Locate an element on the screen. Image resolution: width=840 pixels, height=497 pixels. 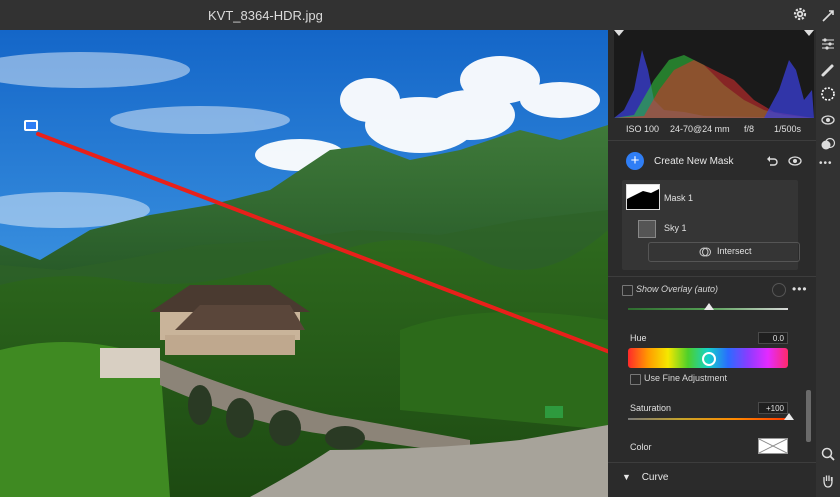
more-tools-icon: ••• is located at coordinates (826, 163).